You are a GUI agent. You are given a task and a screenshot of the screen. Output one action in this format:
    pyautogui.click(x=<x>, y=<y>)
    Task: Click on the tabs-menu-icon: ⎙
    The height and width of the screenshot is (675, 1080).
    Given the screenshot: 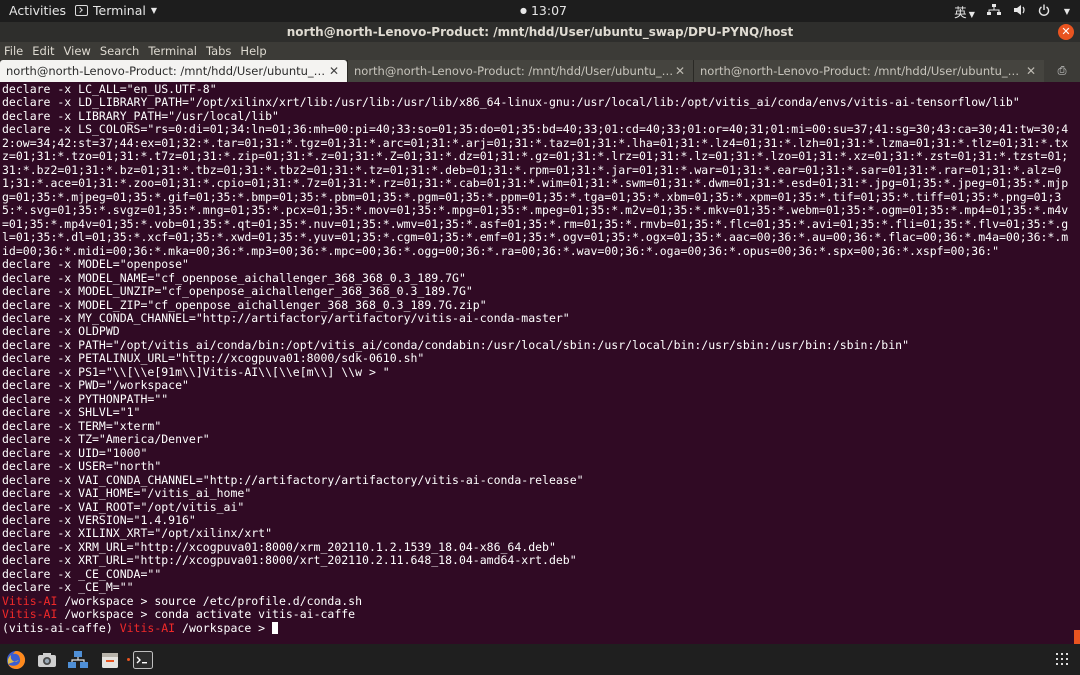 What is the action you would take?
    pyautogui.click(x=1062, y=70)
    